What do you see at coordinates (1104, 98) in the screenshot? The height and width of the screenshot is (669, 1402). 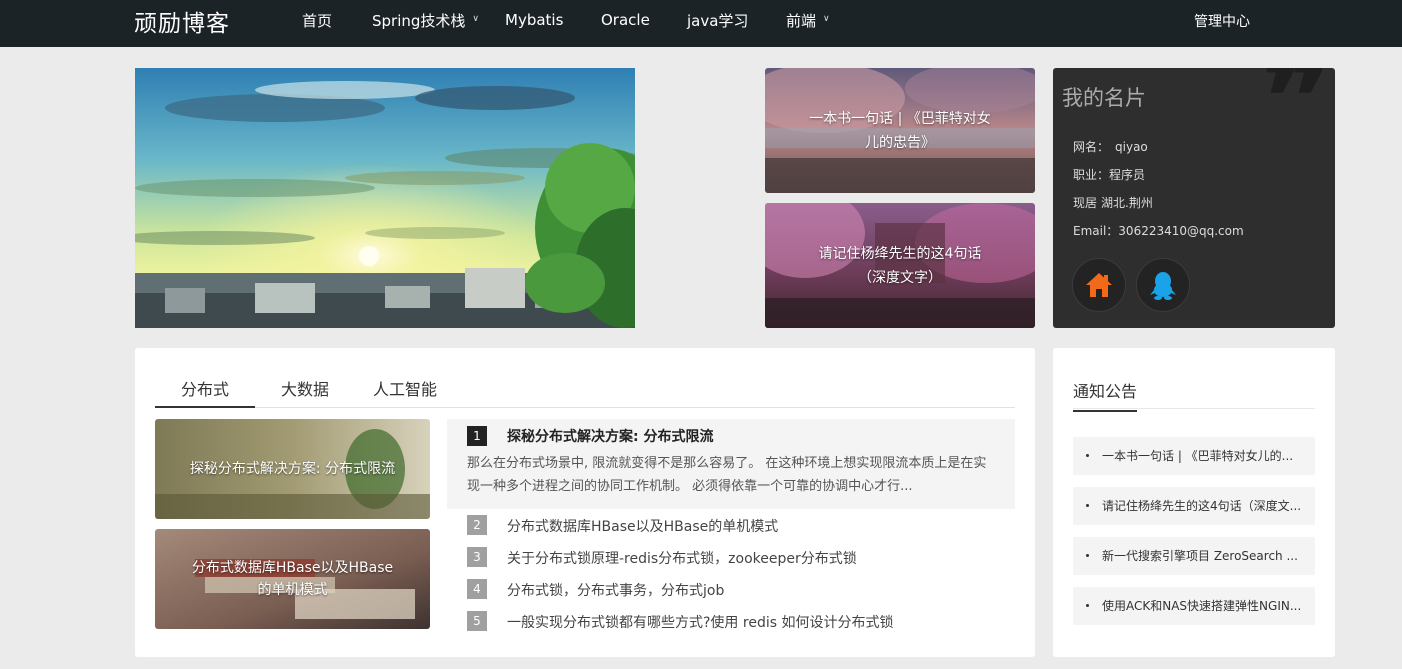 I see `profile-heading: 我的名片` at bounding box center [1104, 98].